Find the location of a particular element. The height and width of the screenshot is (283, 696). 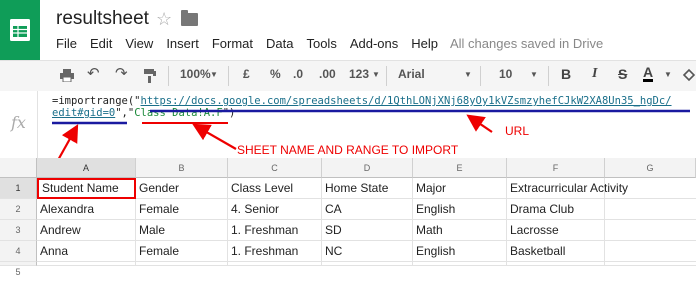

redo-icon: ↷ is located at coordinates (121, 73).